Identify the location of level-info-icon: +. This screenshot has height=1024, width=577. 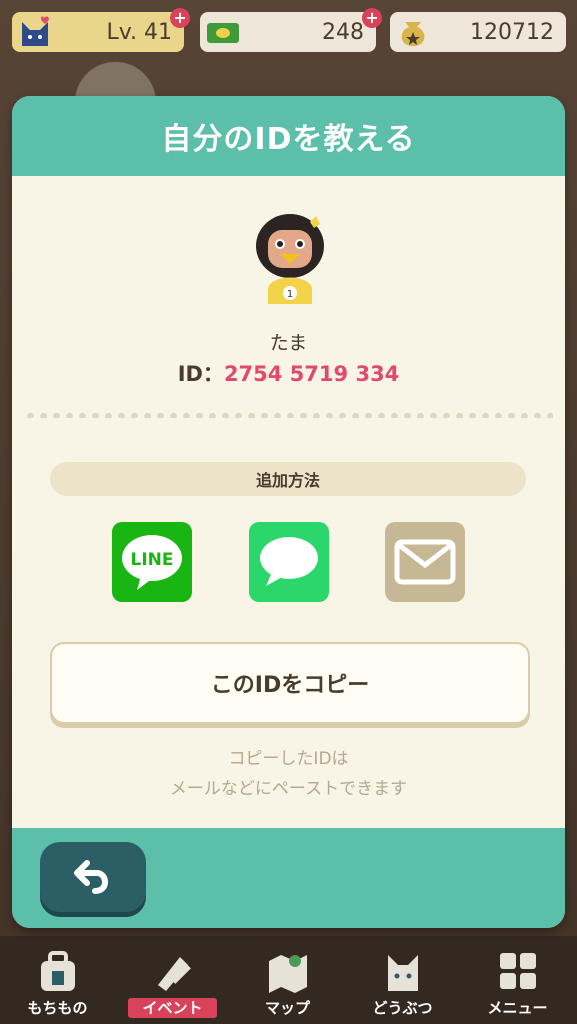
(180, 18).